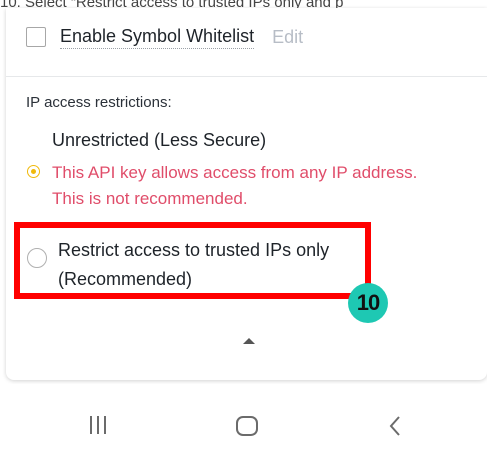 The height and width of the screenshot is (458, 487). I want to click on edit-whitelist-link: Edit, so click(287, 37).